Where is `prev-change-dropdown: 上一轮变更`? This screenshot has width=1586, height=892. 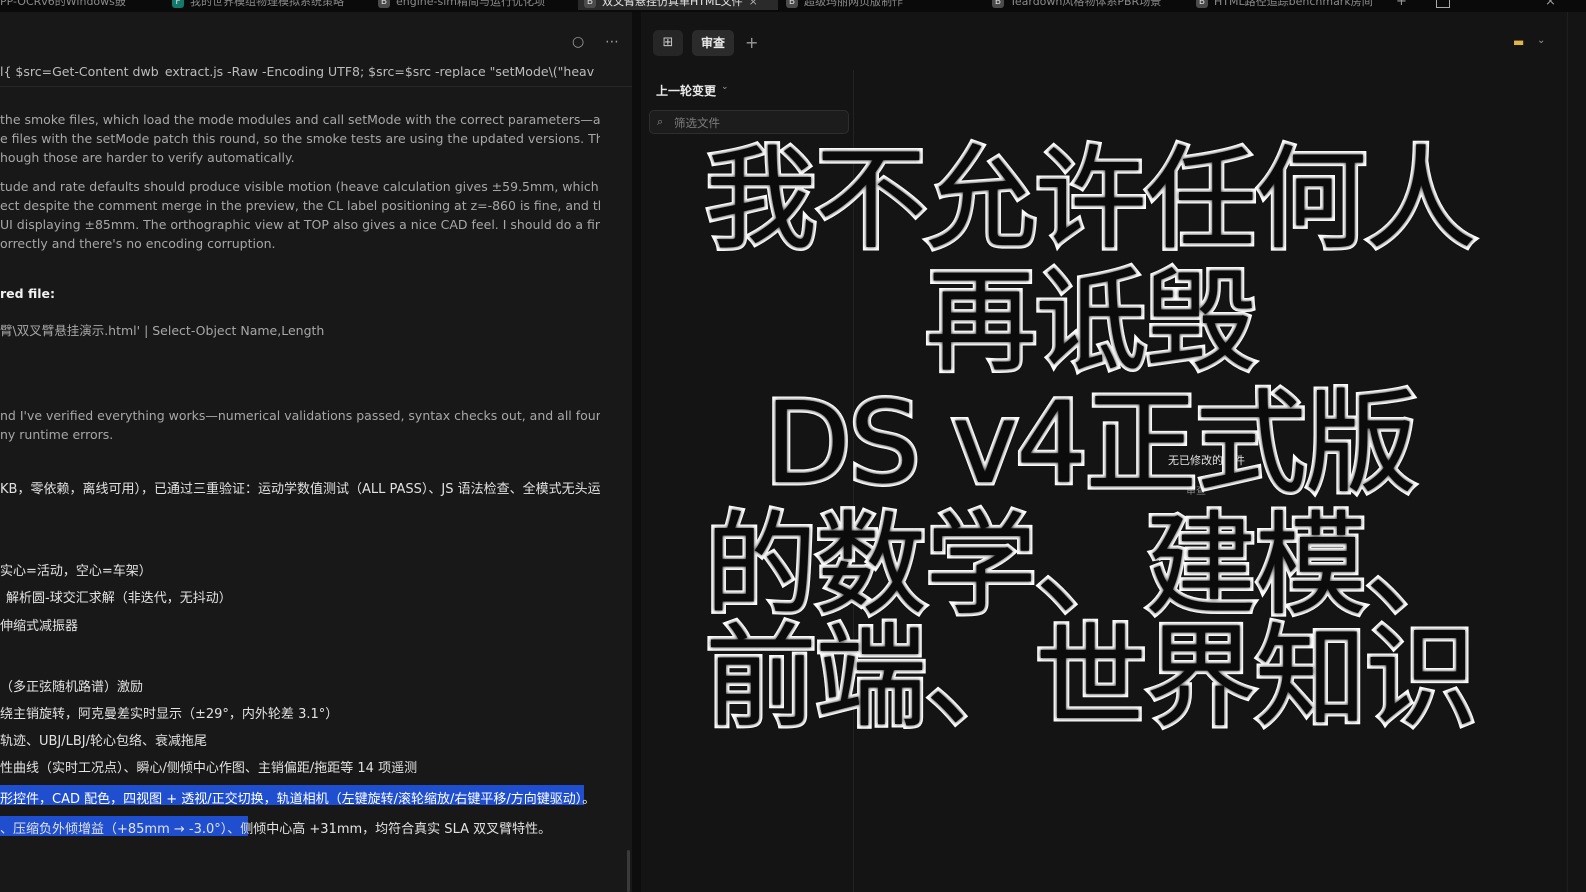 prev-change-dropdown: 上一轮变更 is located at coordinates (686, 90).